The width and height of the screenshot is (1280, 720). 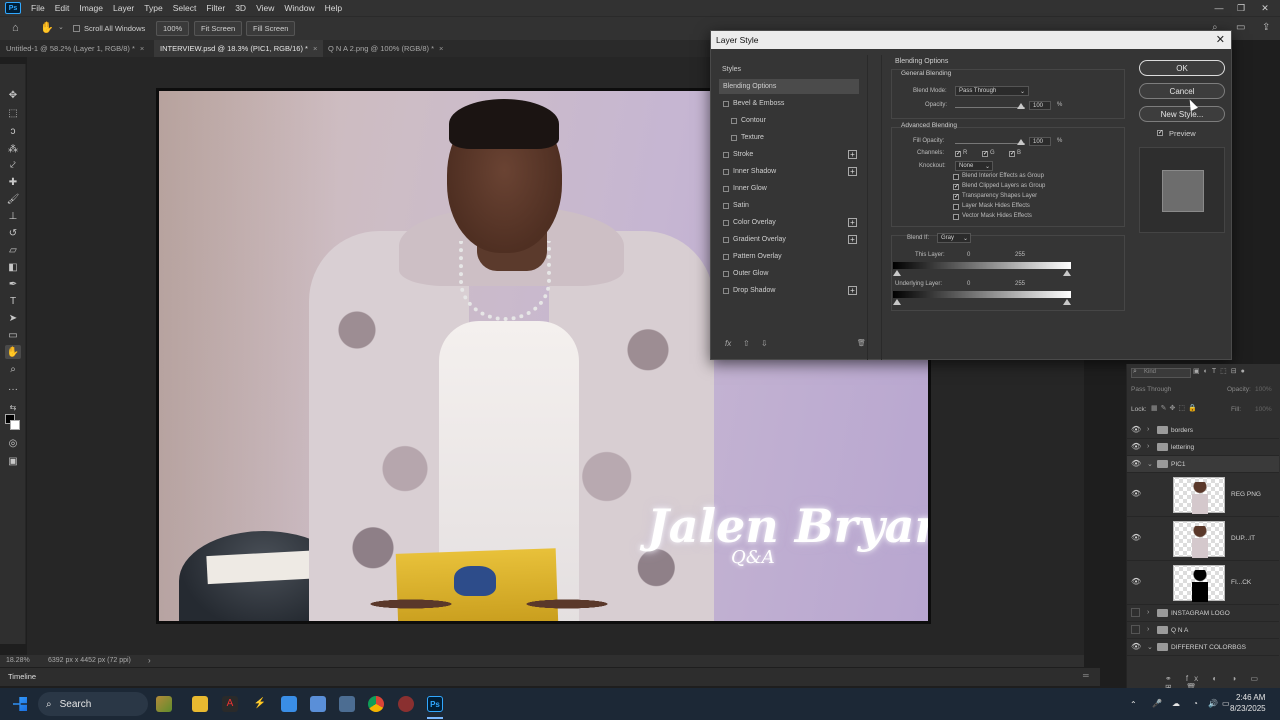 What do you see at coordinates (956, 187) in the screenshot?
I see `advanced-option-checkbox: ✓` at bounding box center [956, 187].